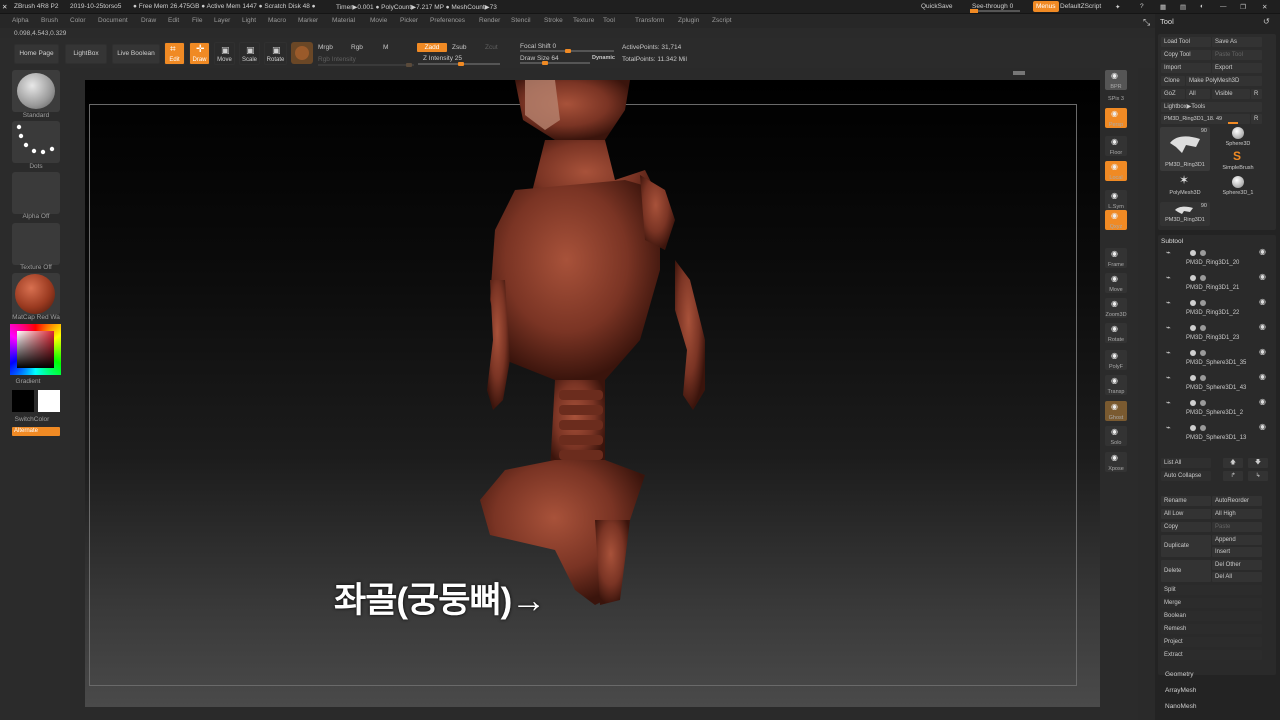 This screenshot has width=1280, height=720. What do you see at coordinates (86, 54) in the screenshot?
I see `lightbox-button: LightBox` at bounding box center [86, 54].